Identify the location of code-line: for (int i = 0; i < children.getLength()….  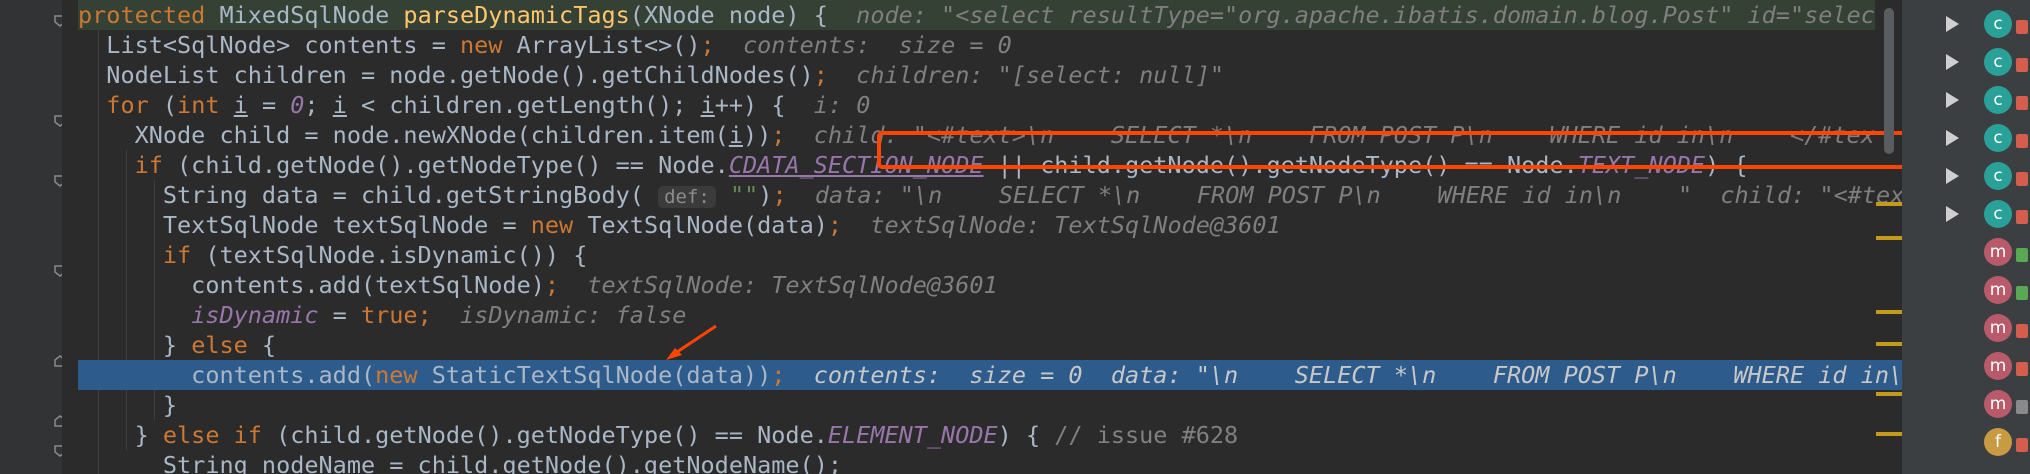
(474, 105).